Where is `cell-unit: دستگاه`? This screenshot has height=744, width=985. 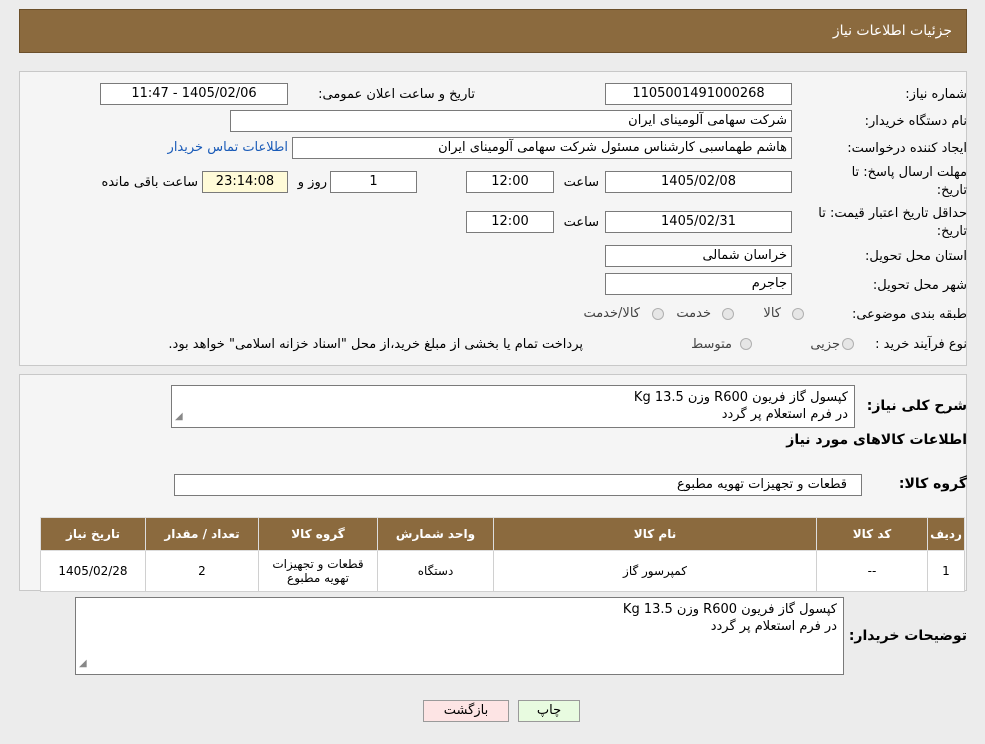
cell-unit: دستگاه is located at coordinates (435, 571).